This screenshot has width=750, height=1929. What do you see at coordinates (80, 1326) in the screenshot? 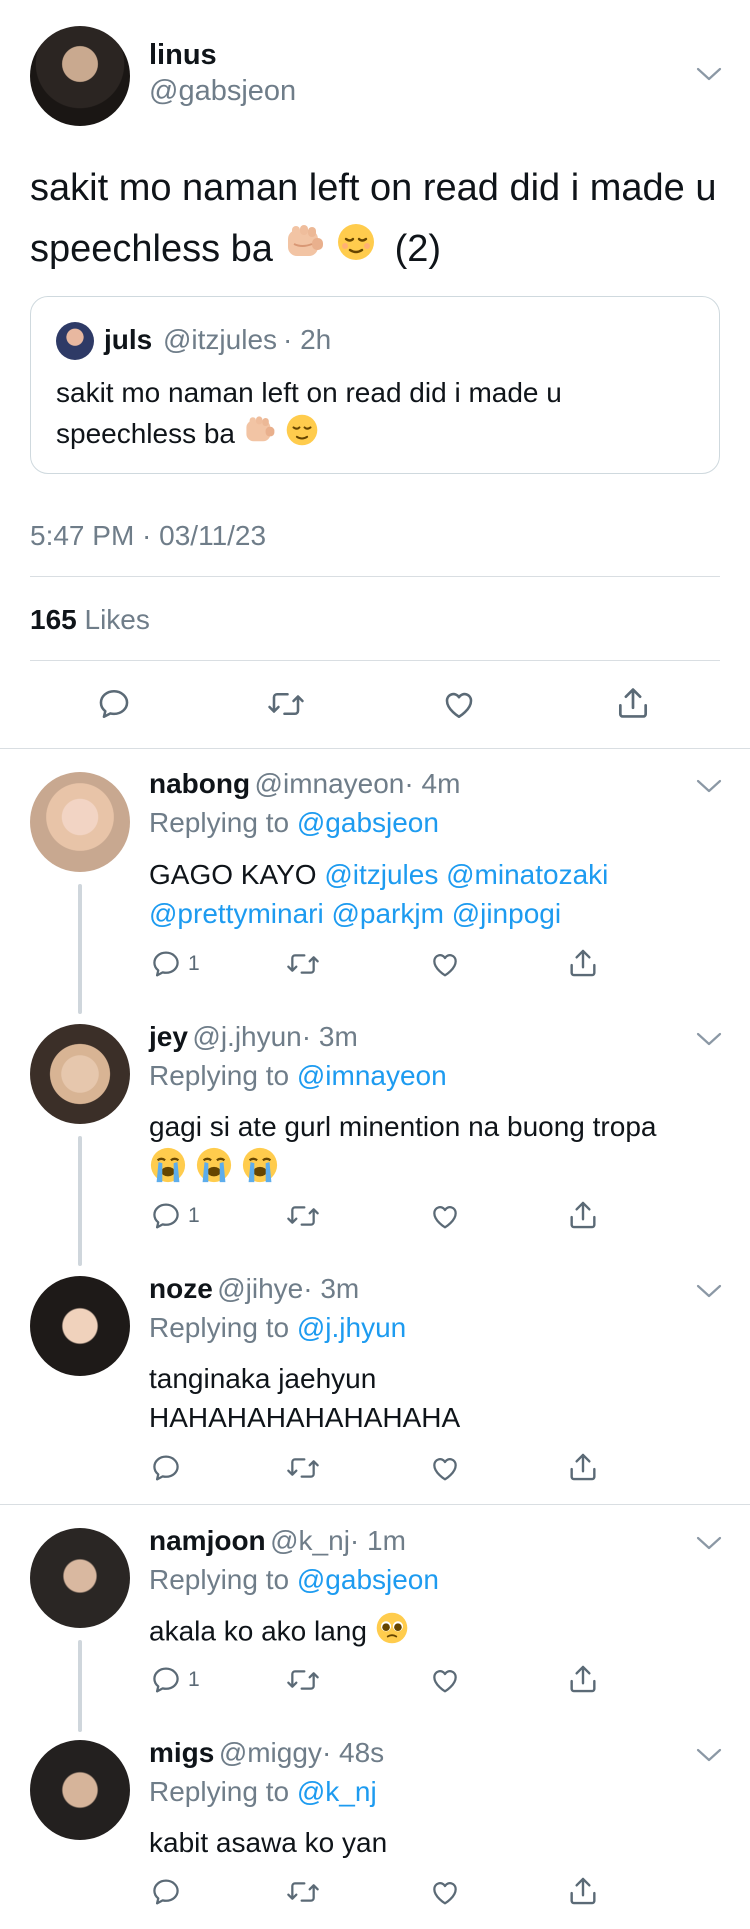
I see `avatar-noze` at bounding box center [80, 1326].